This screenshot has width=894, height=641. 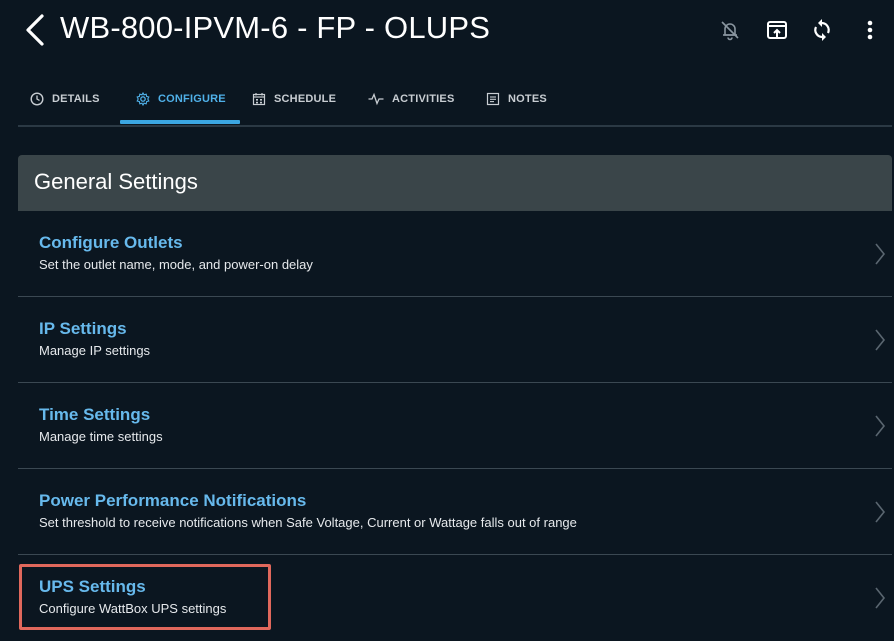 What do you see at coordinates (180, 122) in the screenshot?
I see `active-tab-indicator` at bounding box center [180, 122].